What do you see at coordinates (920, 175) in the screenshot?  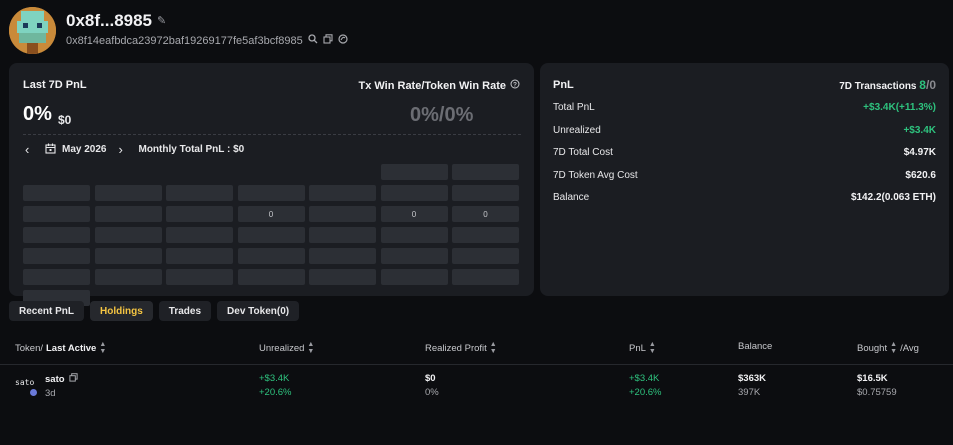 I see `stat-value: $620.6` at bounding box center [920, 175].